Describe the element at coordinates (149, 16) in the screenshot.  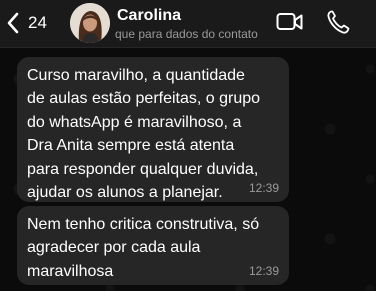
I see `contact-name: Carolina` at that location.